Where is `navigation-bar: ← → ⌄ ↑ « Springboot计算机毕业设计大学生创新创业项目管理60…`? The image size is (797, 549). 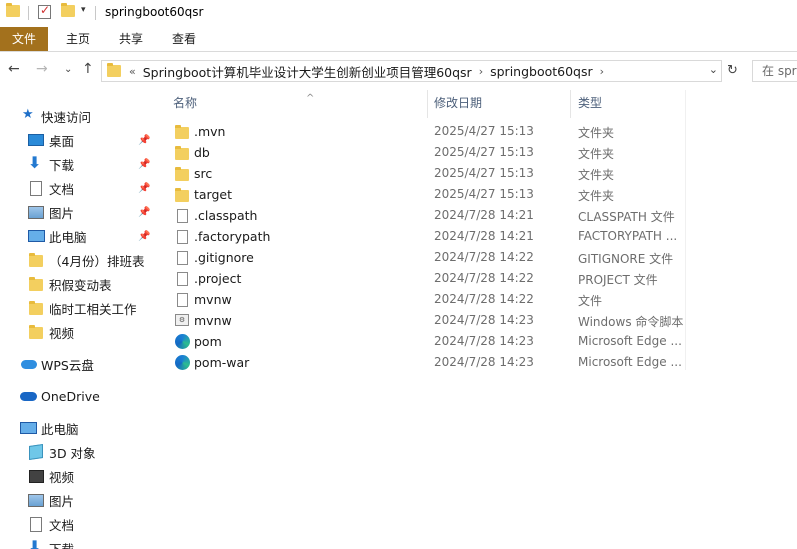
navigation-bar: ← → ⌄ ↑ « Springboot计算机毕业设计大学生创新创业项目管理60… is located at coordinates (398, 71).